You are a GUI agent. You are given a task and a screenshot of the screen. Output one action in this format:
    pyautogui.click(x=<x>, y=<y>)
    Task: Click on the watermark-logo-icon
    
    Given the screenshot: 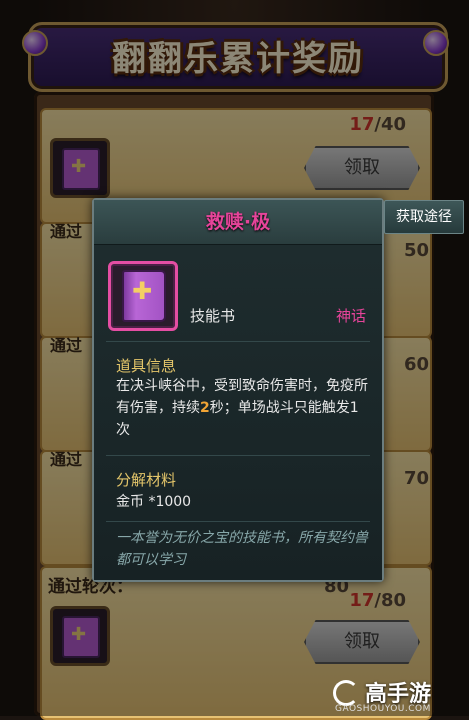 What is the action you would take?
    pyautogui.click(x=346, y=693)
    